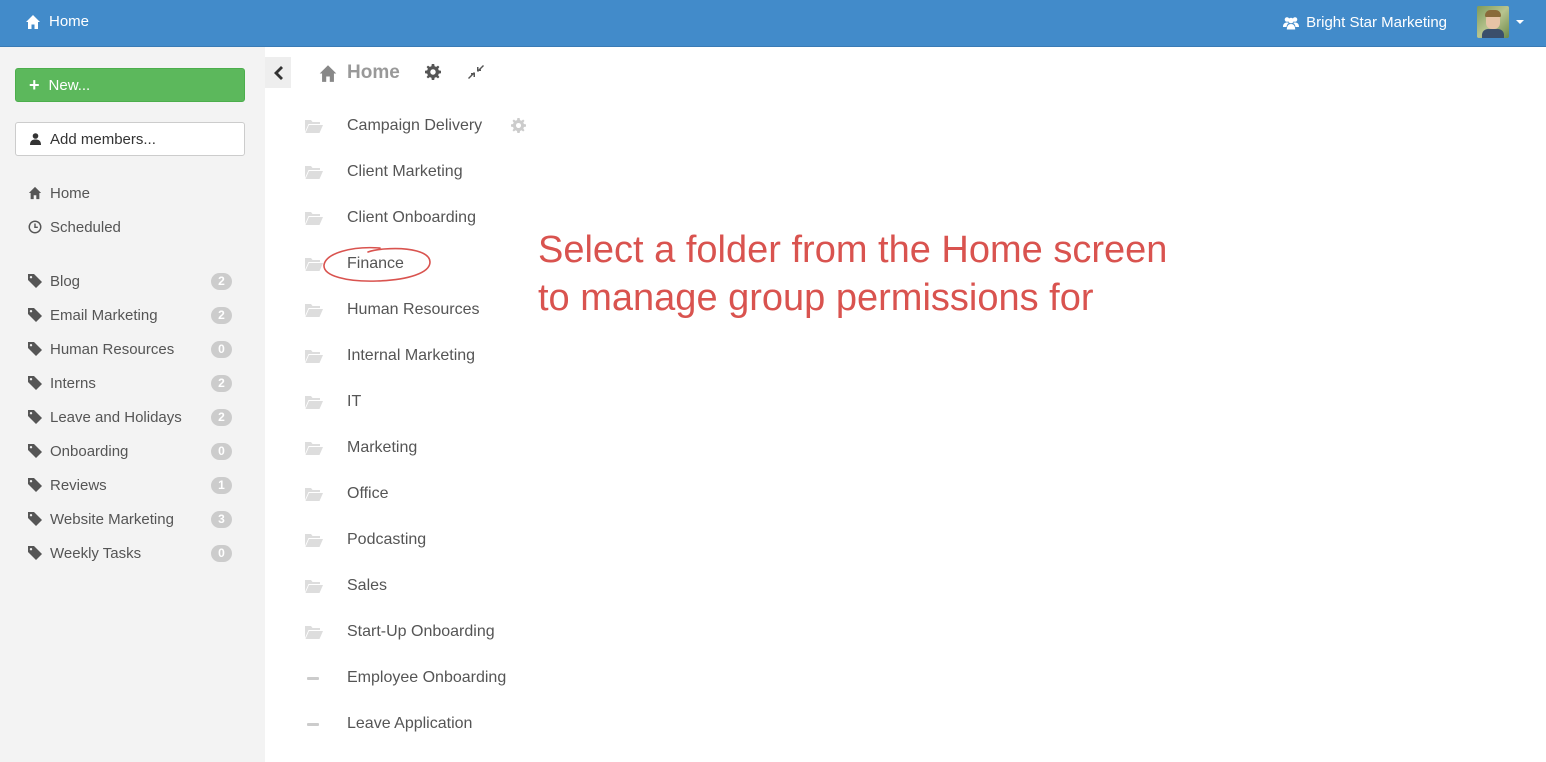 This screenshot has height=762, width=1546. Describe the element at coordinates (73, 383) in the screenshot. I see `sidebar-tag-label: Interns` at that location.